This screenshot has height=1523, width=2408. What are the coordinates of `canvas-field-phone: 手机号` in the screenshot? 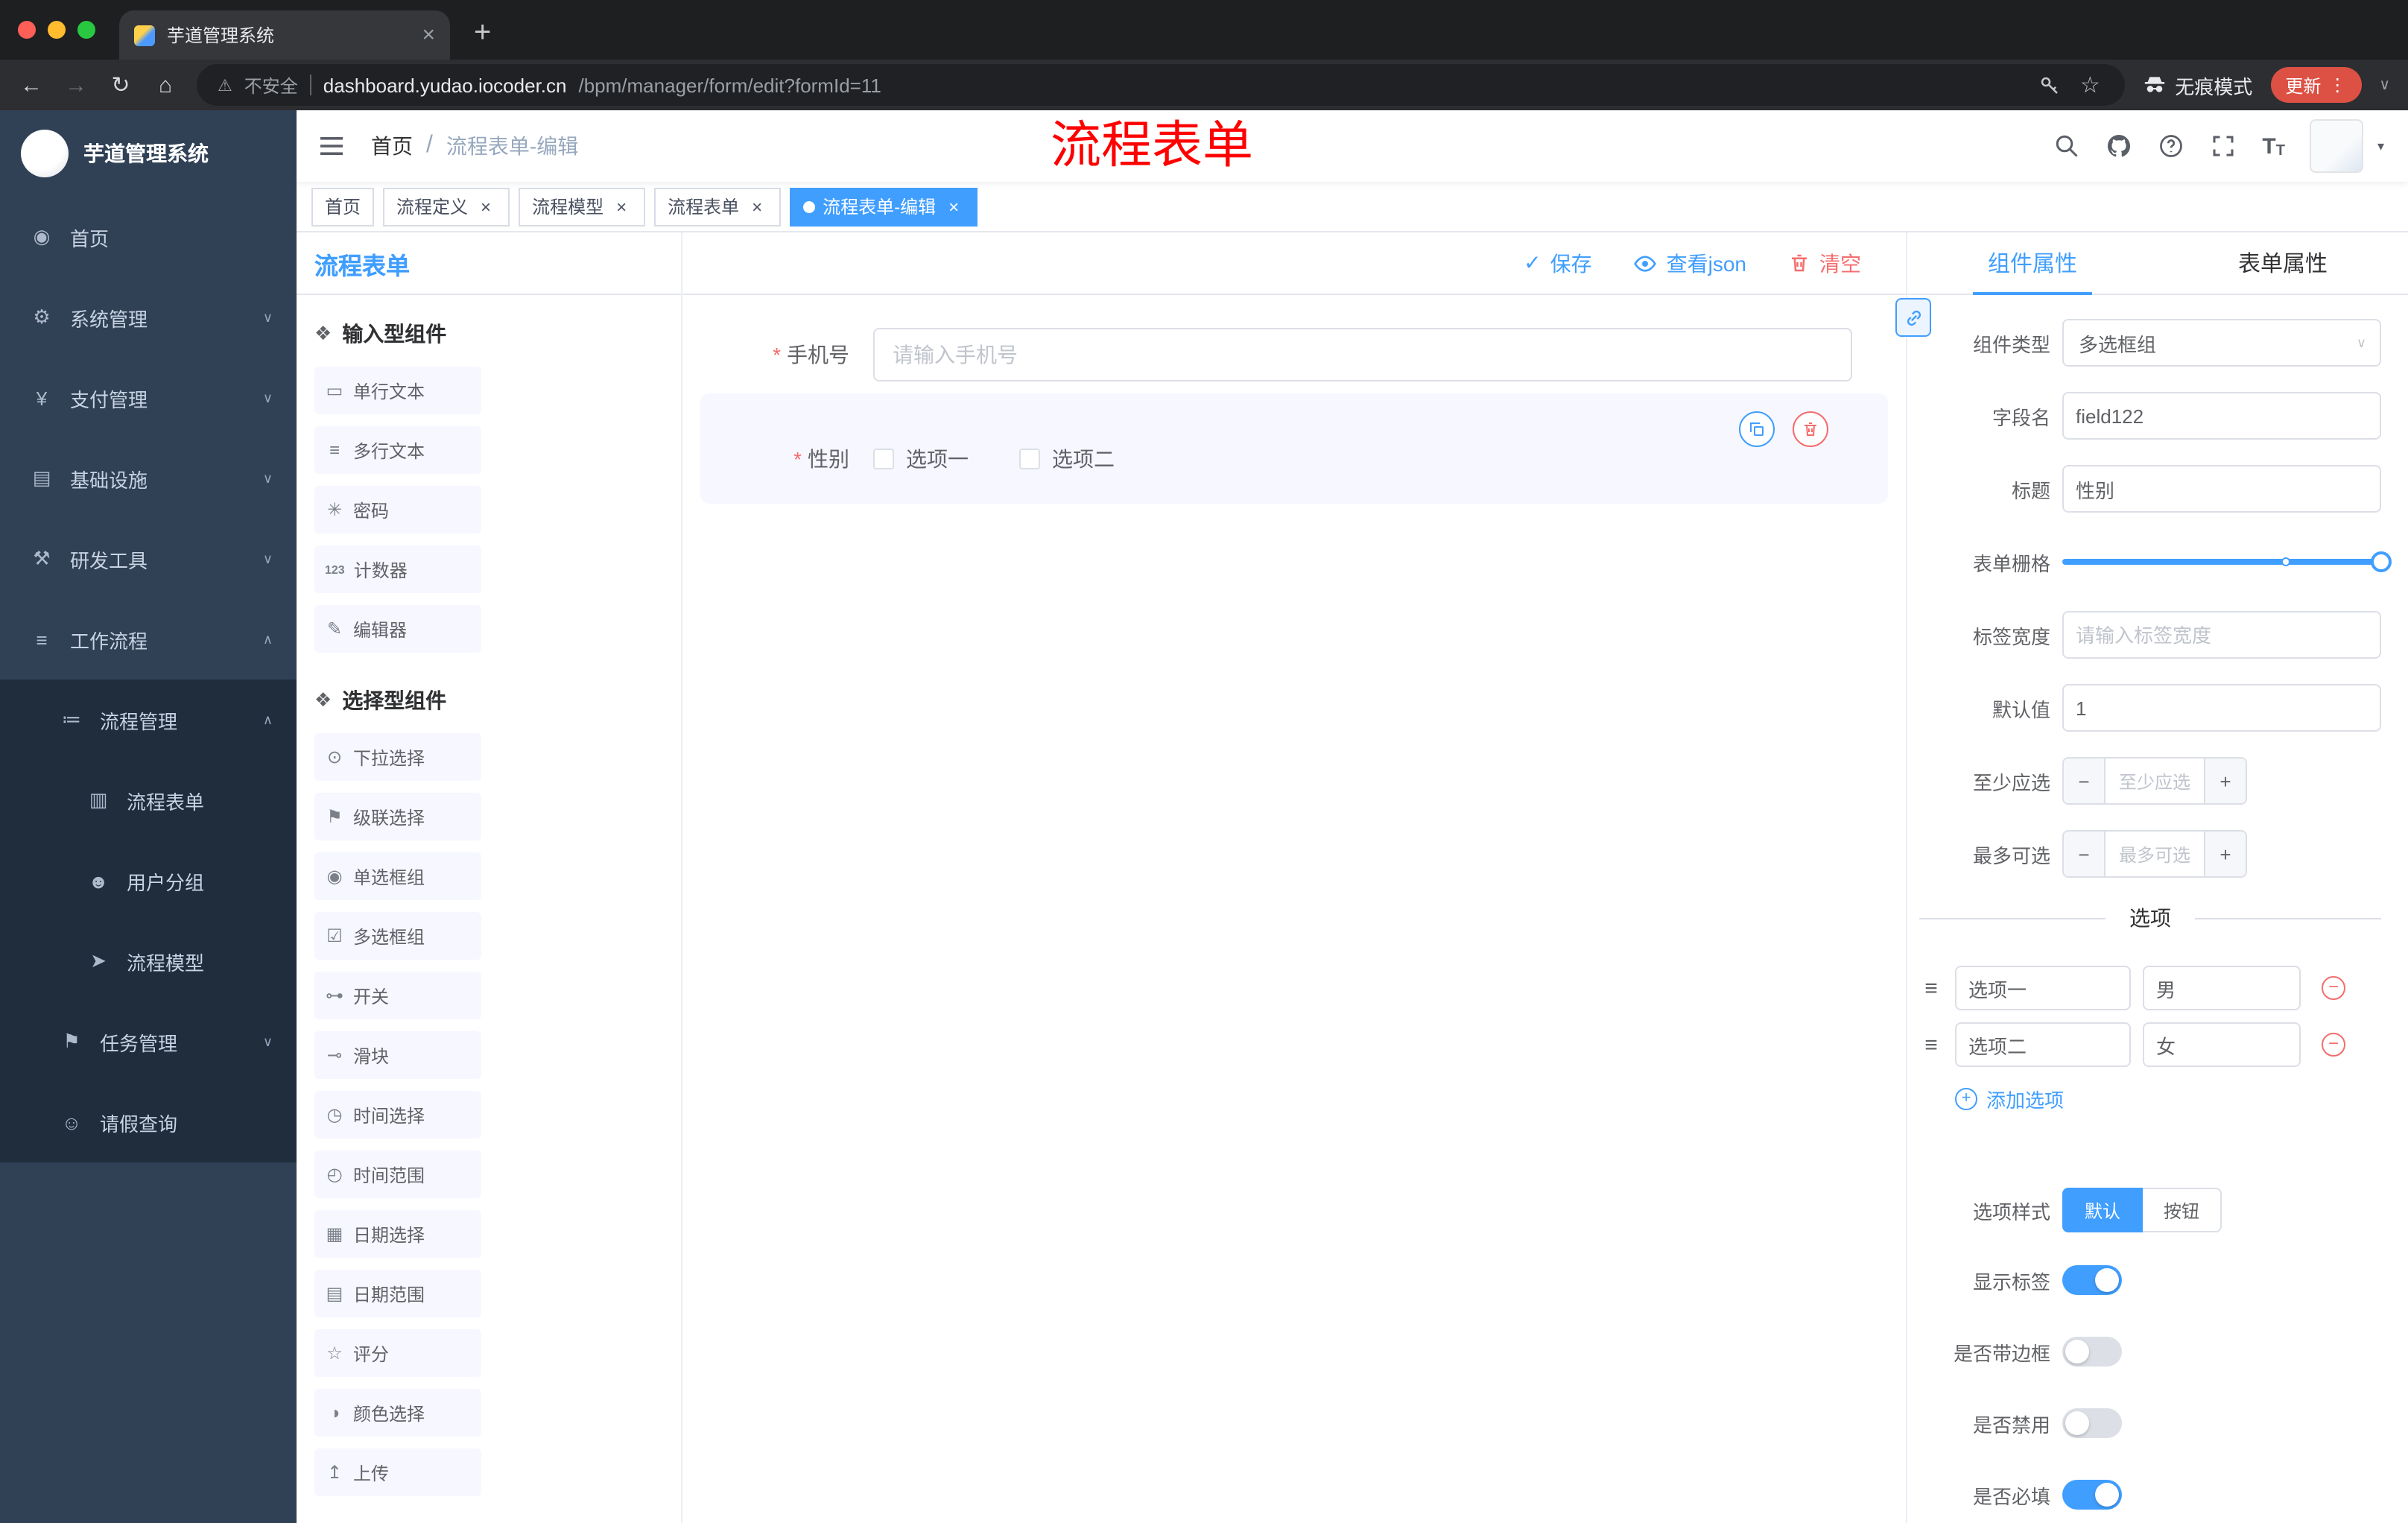 It's located at (1294, 355).